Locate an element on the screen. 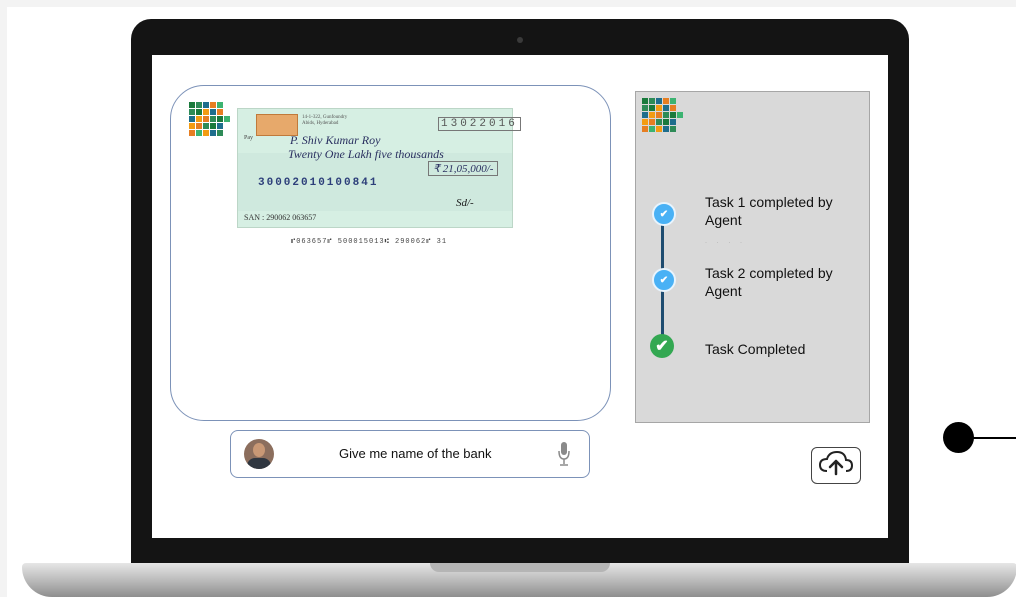  cheque-micr: ⑈063657⑈ 500015013⑆ 290062⑈ 31 is located at coordinates (369, 242).